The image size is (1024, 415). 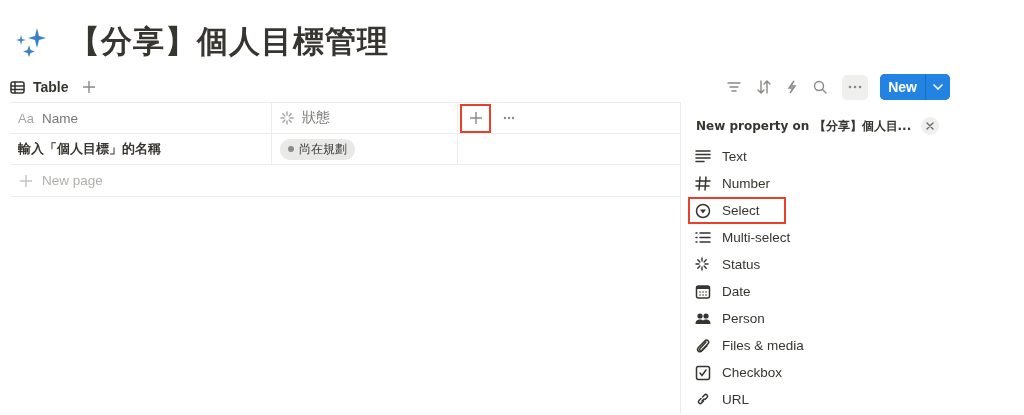 I want to click on property-type-option: Text, so click(x=722, y=156).